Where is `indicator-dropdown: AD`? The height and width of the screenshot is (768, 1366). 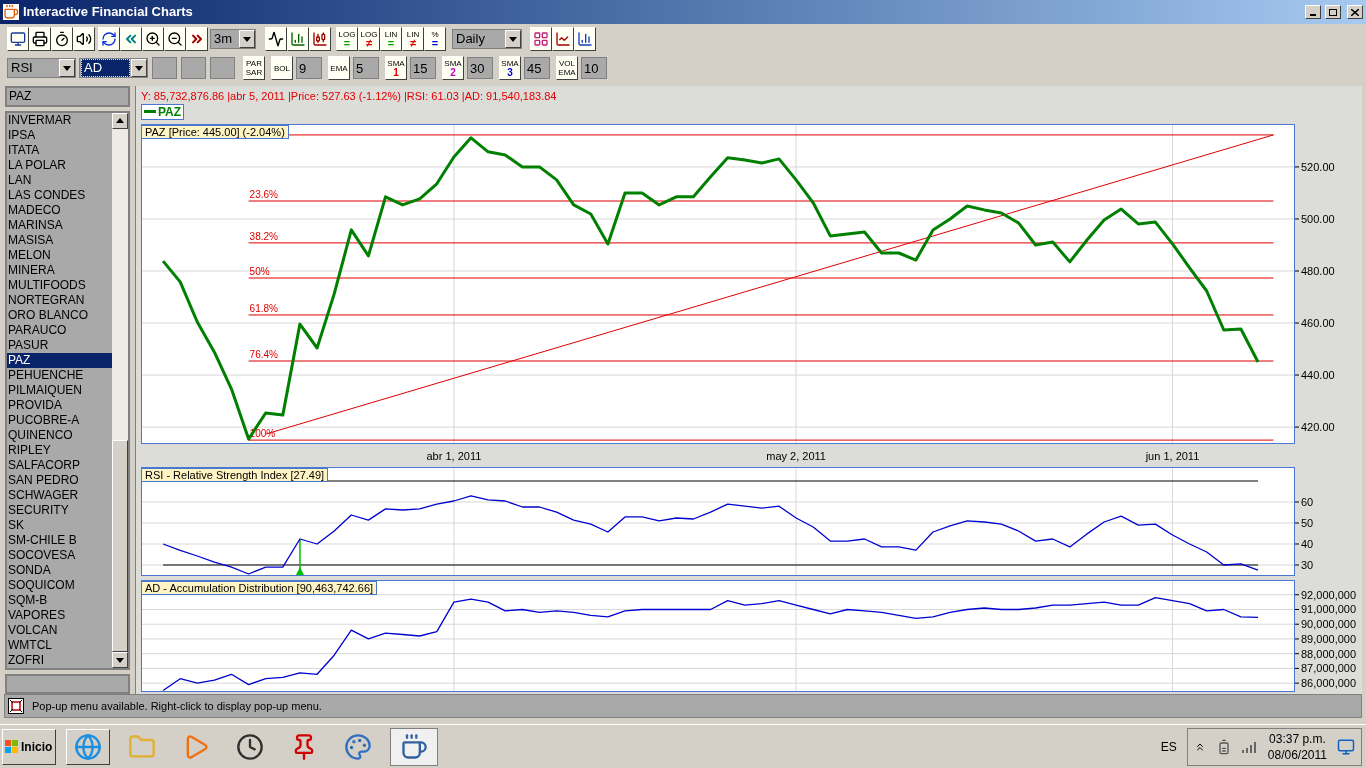
indicator-dropdown: AD is located at coordinates (113, 68).